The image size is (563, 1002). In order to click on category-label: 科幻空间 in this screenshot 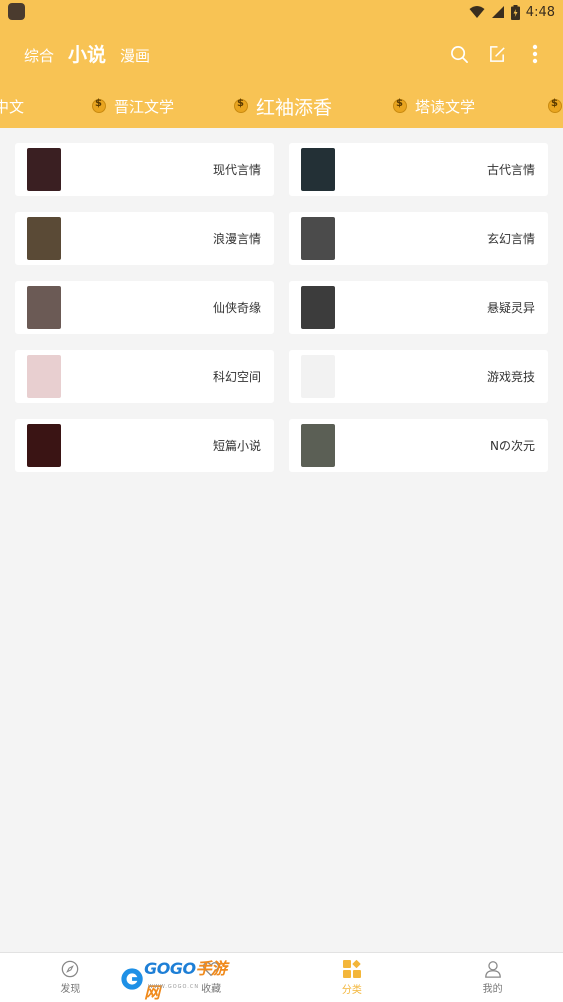, I will do `click(236, 377)`.